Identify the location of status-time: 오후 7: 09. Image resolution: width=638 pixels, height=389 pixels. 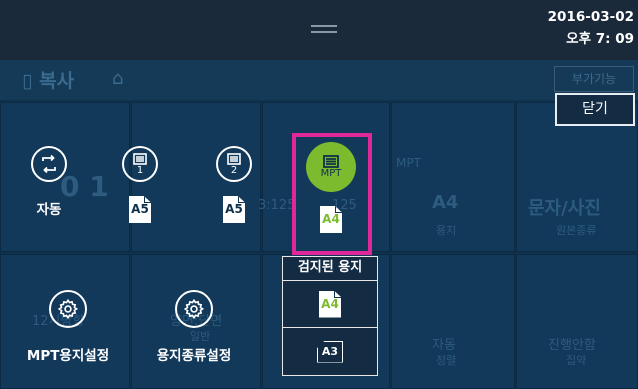
(600, 39).